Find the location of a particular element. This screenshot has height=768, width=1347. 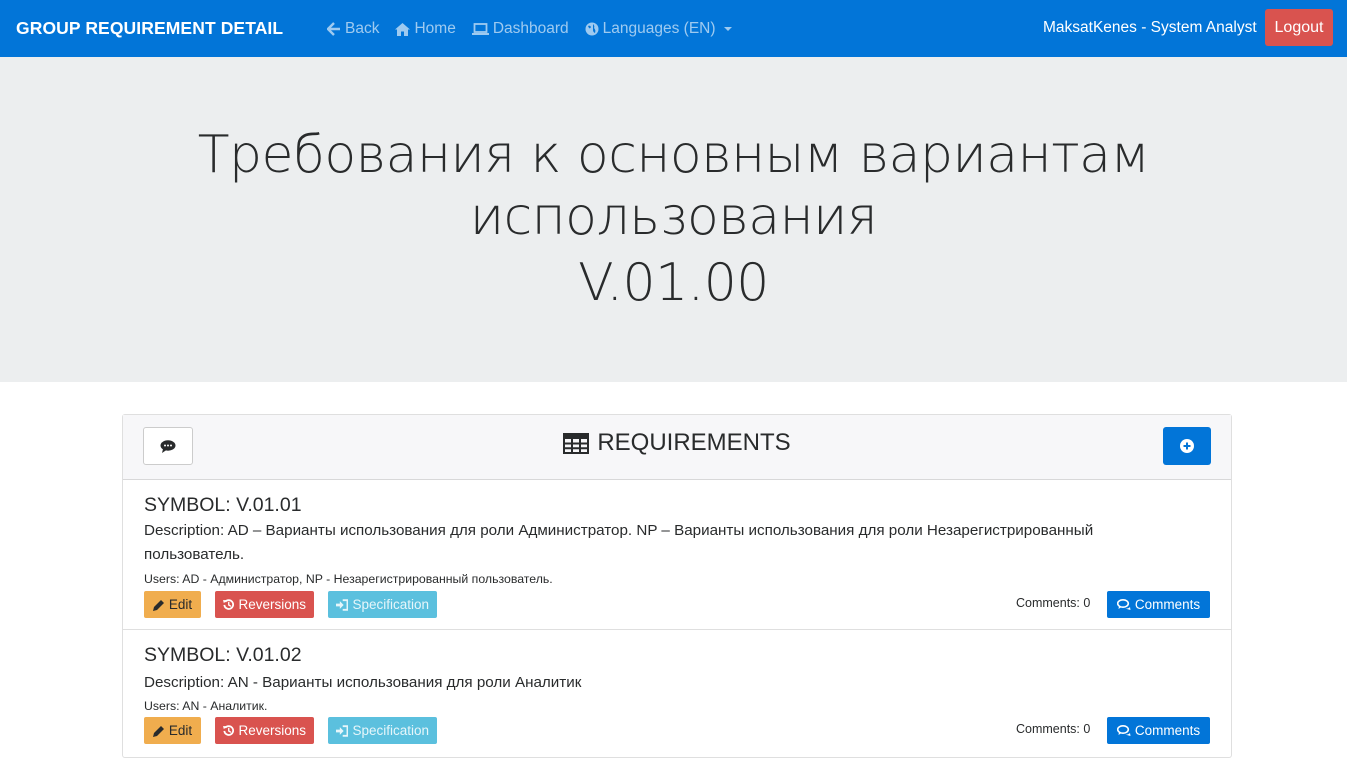

nav-back-label: Back is located at coordinates (362, 28).